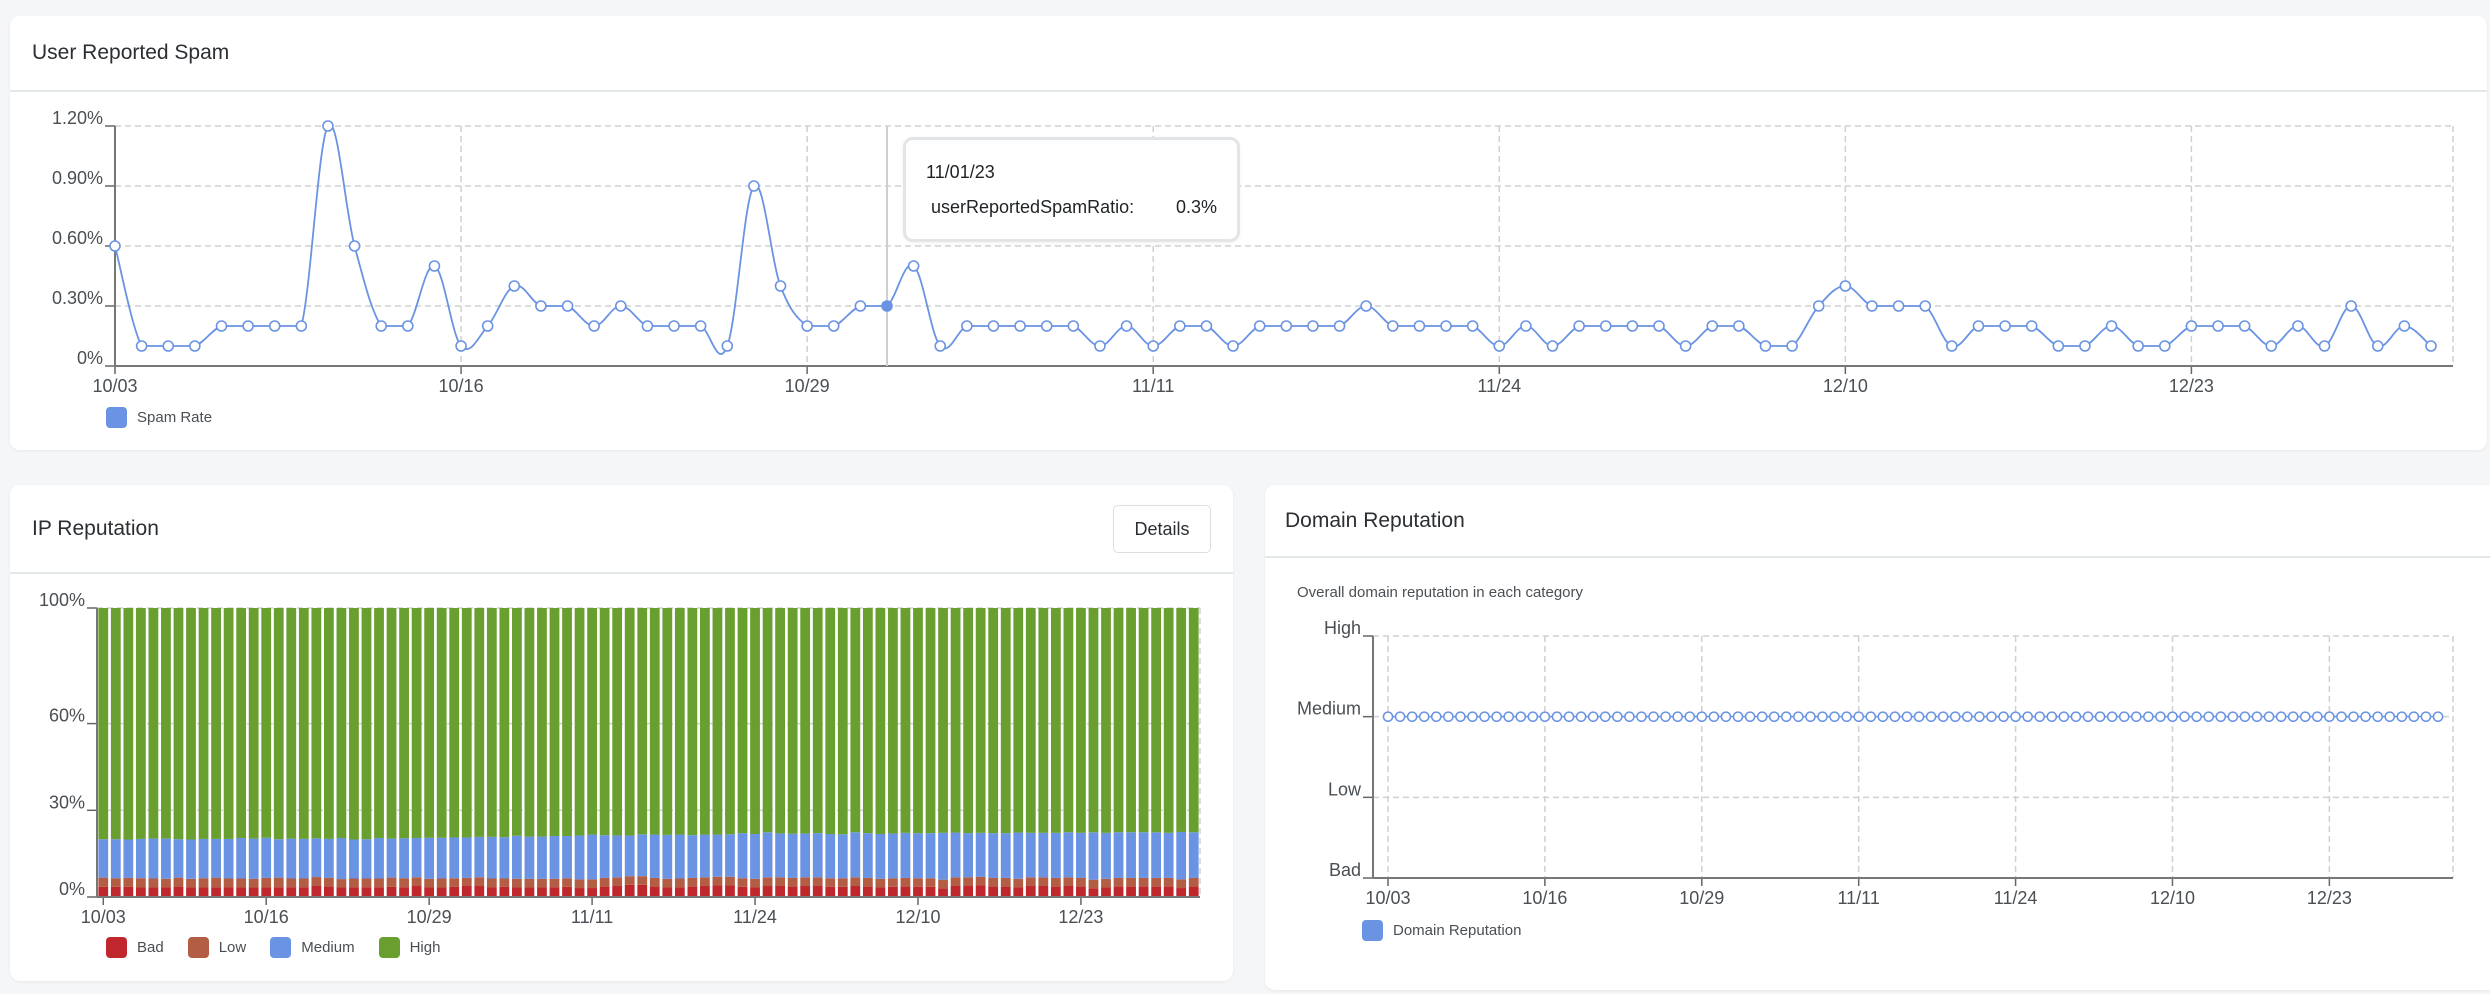 The image size is (2490, 994). Describe the element at coordinates (1342, 628) in the screenshot. I see `y-tick-label: High` at that location.